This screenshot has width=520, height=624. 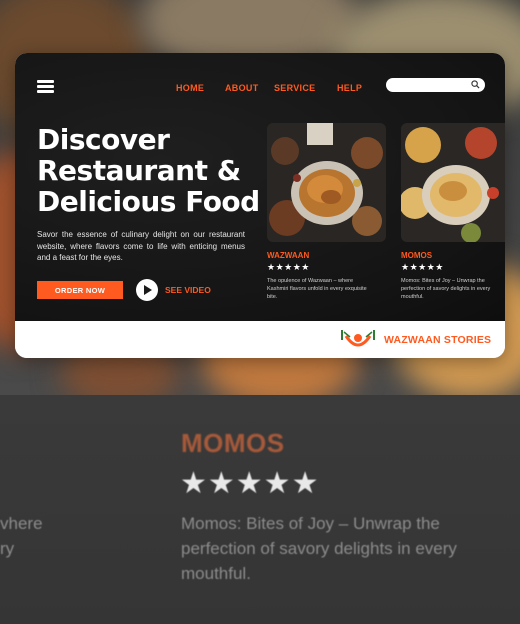 What do you see at coordinates (233, 443) in the screenshot?
I see `background-dish-title: MOMOS` at bounding box center [233, 443].